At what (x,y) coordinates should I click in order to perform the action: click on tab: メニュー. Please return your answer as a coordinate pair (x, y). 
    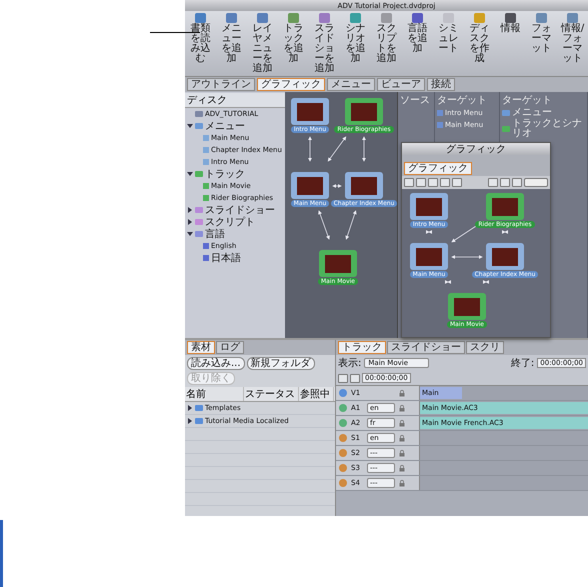
    Looking at the image, I should click on (351, 84).